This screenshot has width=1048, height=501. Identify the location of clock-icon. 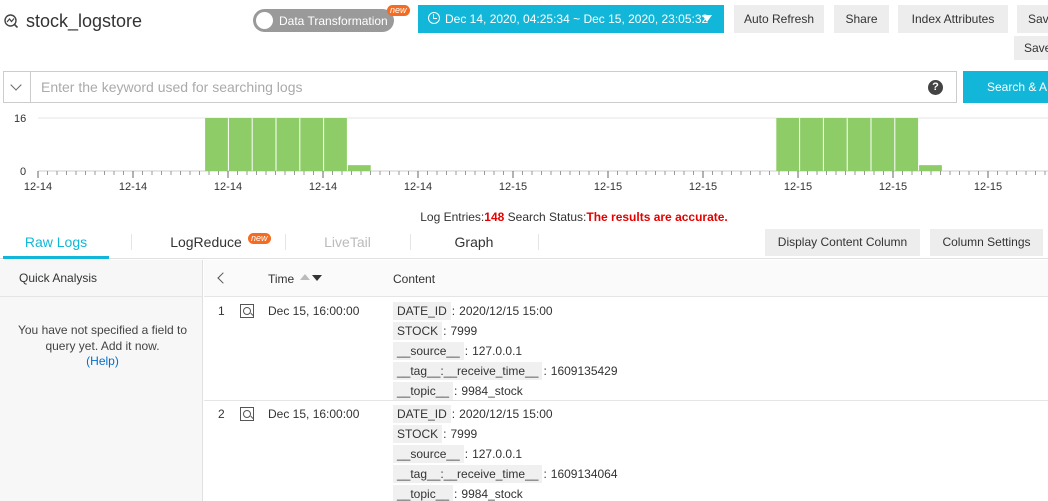
(434, 18).